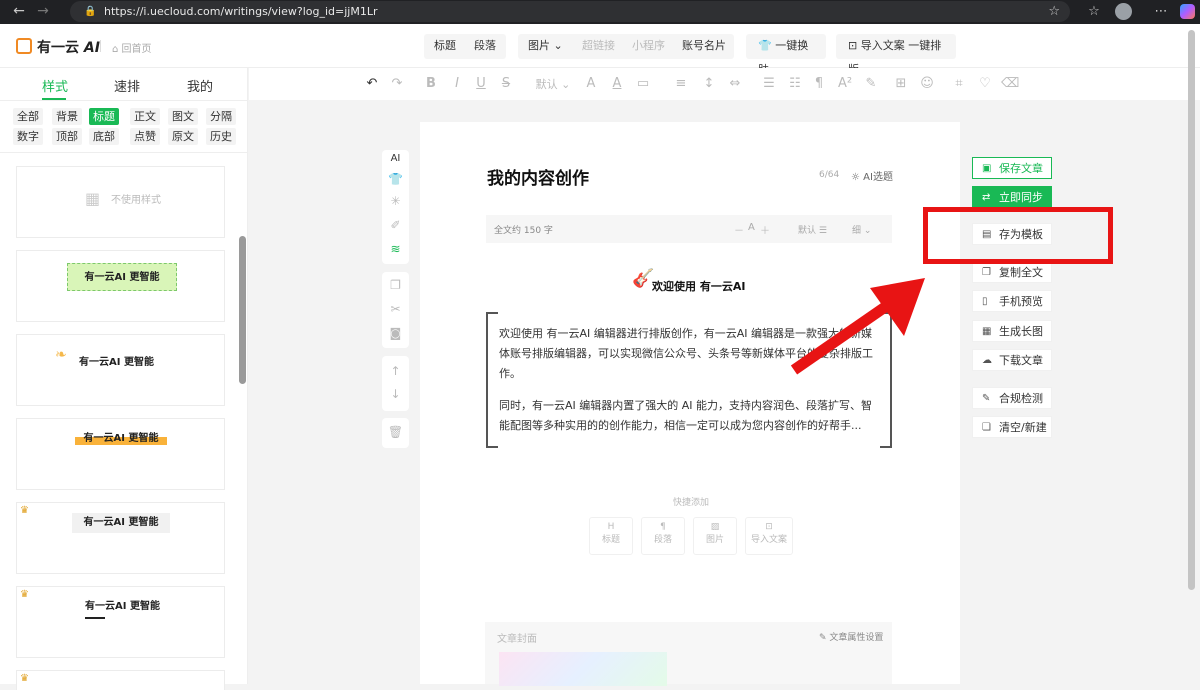  I want to click on list-icon: ☰, so click(769, 83).